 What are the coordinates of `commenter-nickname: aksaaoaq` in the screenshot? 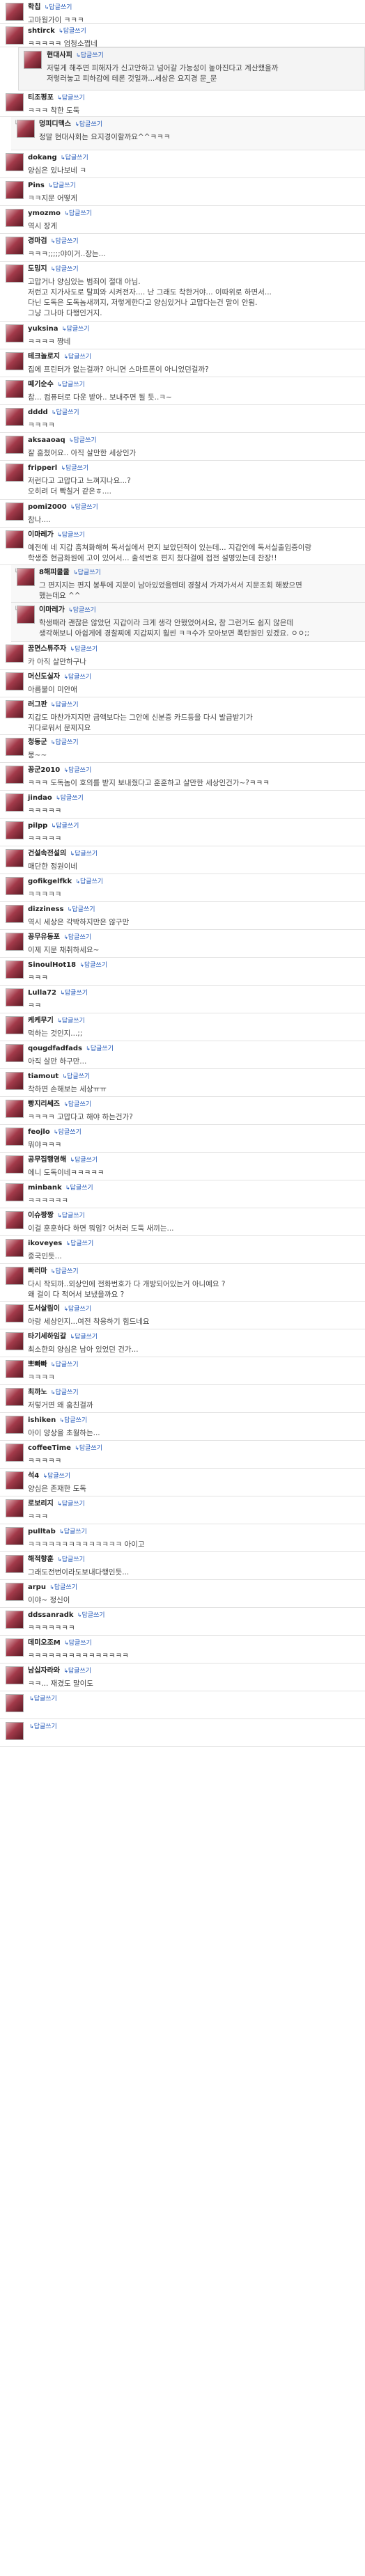 It's located at (47, 440).